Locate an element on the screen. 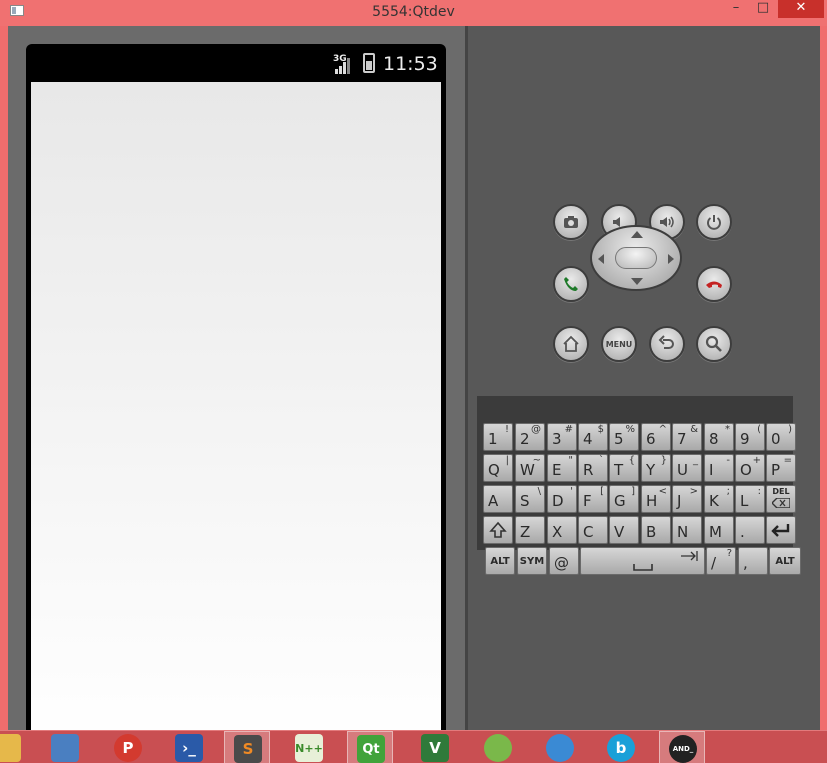 This screenshot has width=827, height=763. camera-icon is located at coordinates (571, 222).